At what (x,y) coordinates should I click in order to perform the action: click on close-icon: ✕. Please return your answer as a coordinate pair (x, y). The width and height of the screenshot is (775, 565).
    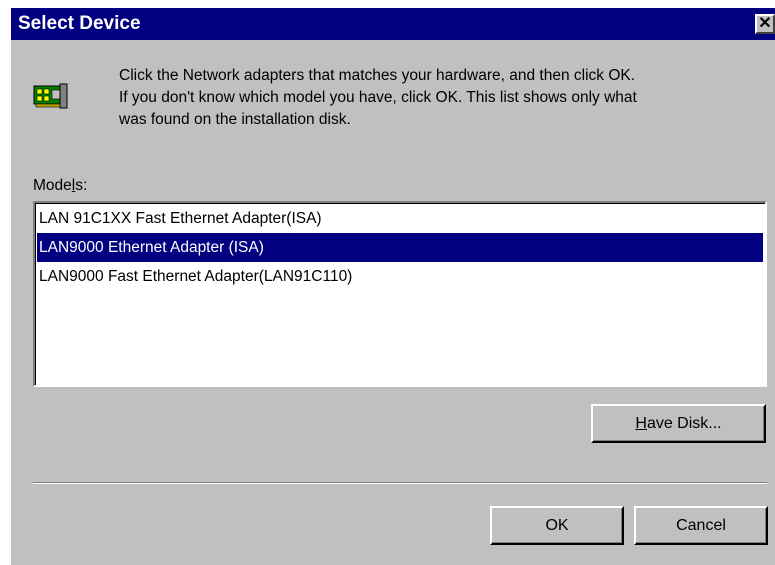
    Looking at the image, I should click on (765, 23).